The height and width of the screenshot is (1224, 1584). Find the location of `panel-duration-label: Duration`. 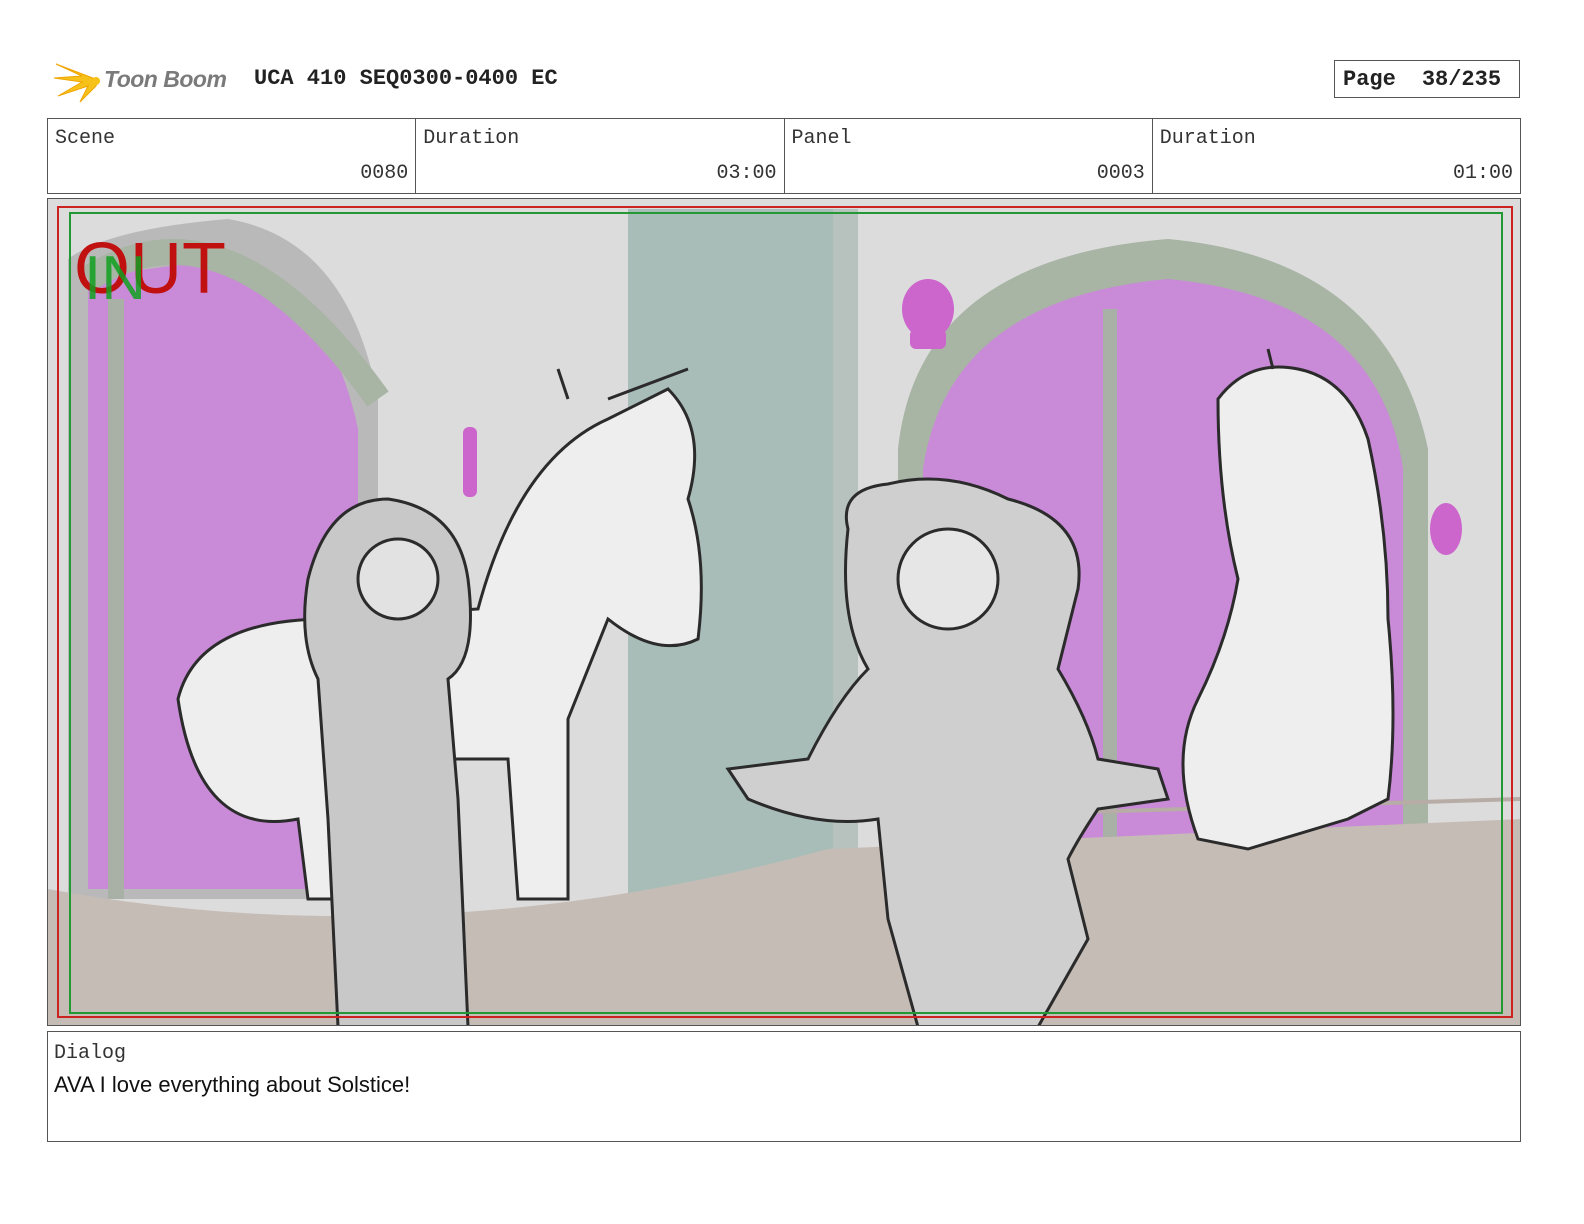

panel-duration-label: Duration is located at coordinates (1207, 138).